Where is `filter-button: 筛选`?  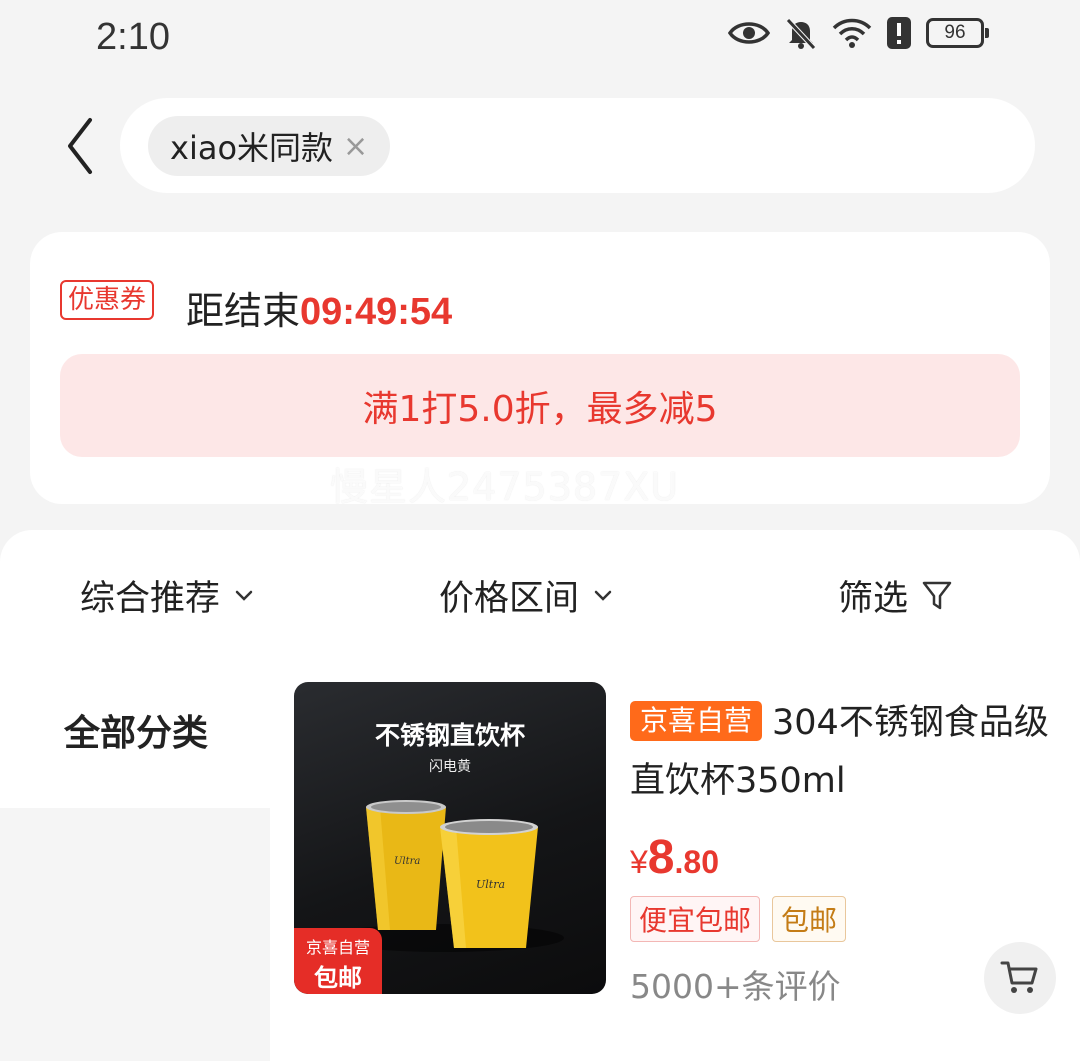
filter-button: 筛选 is located at coordinates (895, 595).